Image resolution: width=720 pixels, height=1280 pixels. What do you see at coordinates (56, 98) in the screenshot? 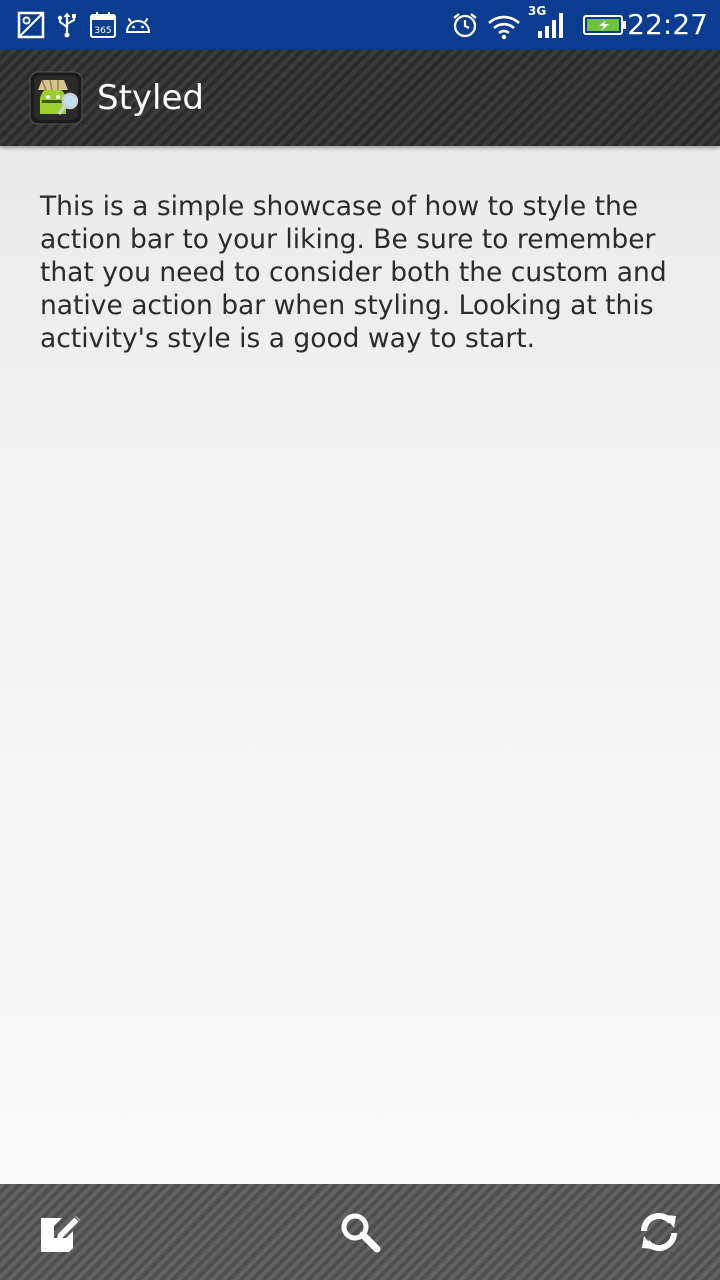
I see `app-icon` at bounding box center [56, 98].